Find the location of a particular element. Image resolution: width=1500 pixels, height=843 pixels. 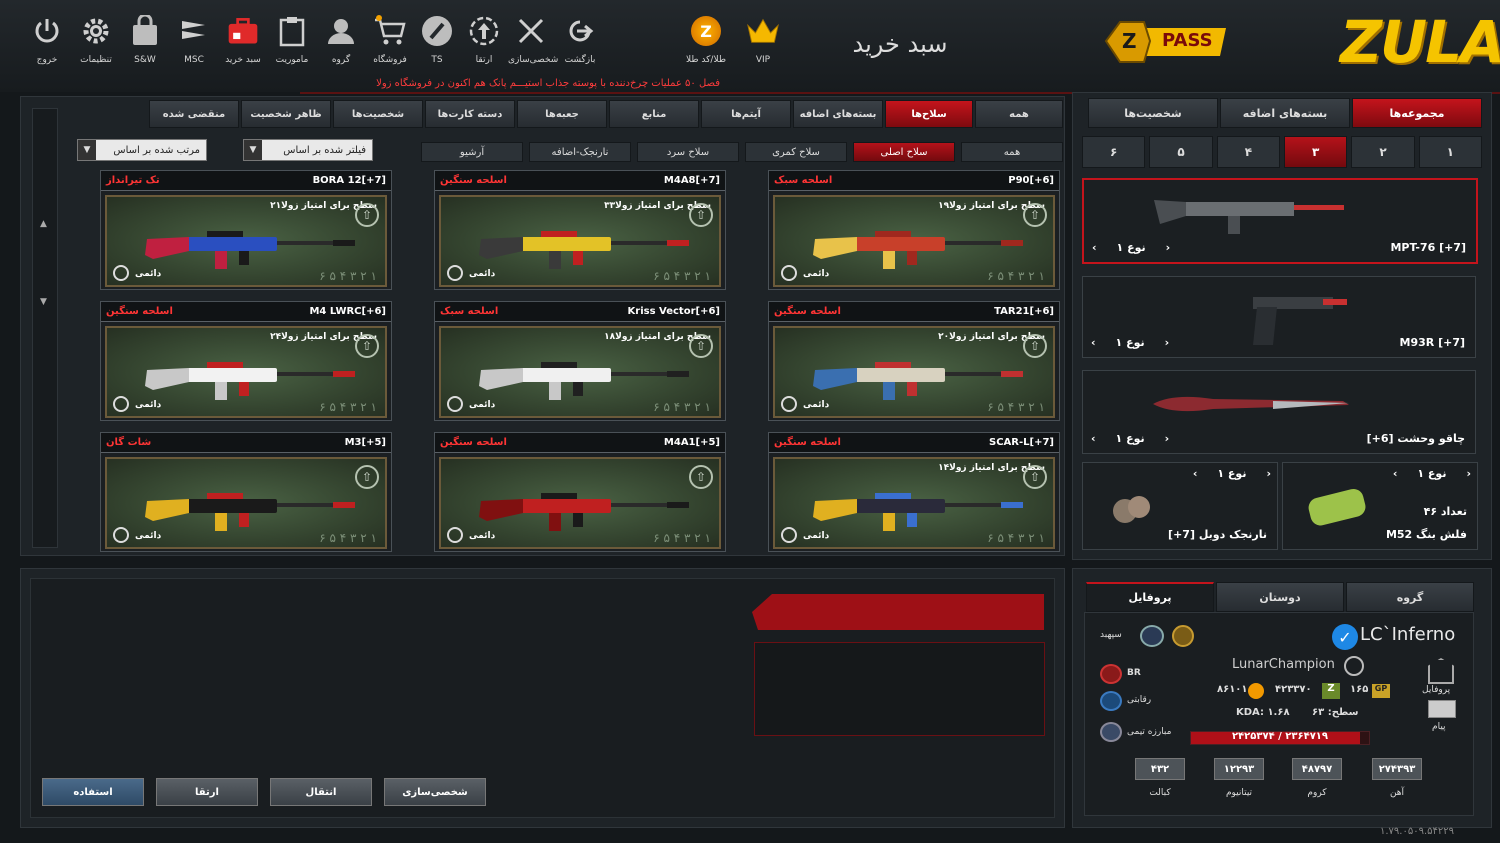

collection-num-1: ۲ is located at coordinates (1383, 152).